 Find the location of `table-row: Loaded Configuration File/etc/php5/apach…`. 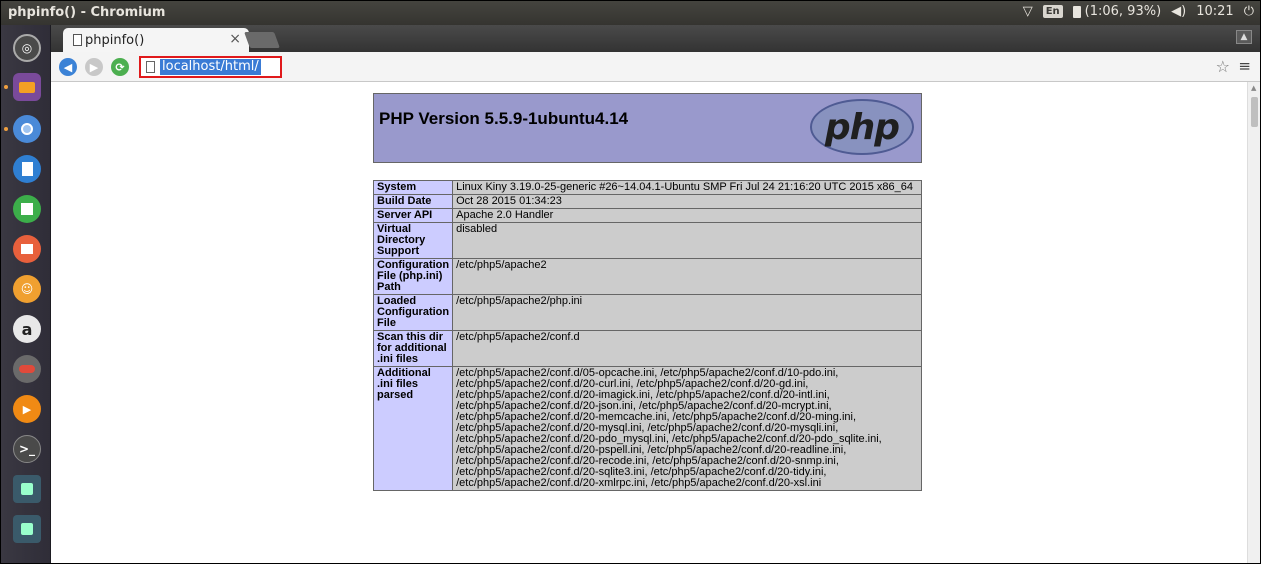

table-row: Loaded Configuration File/etc/php5/apach… is located at coordinates (647, 312).